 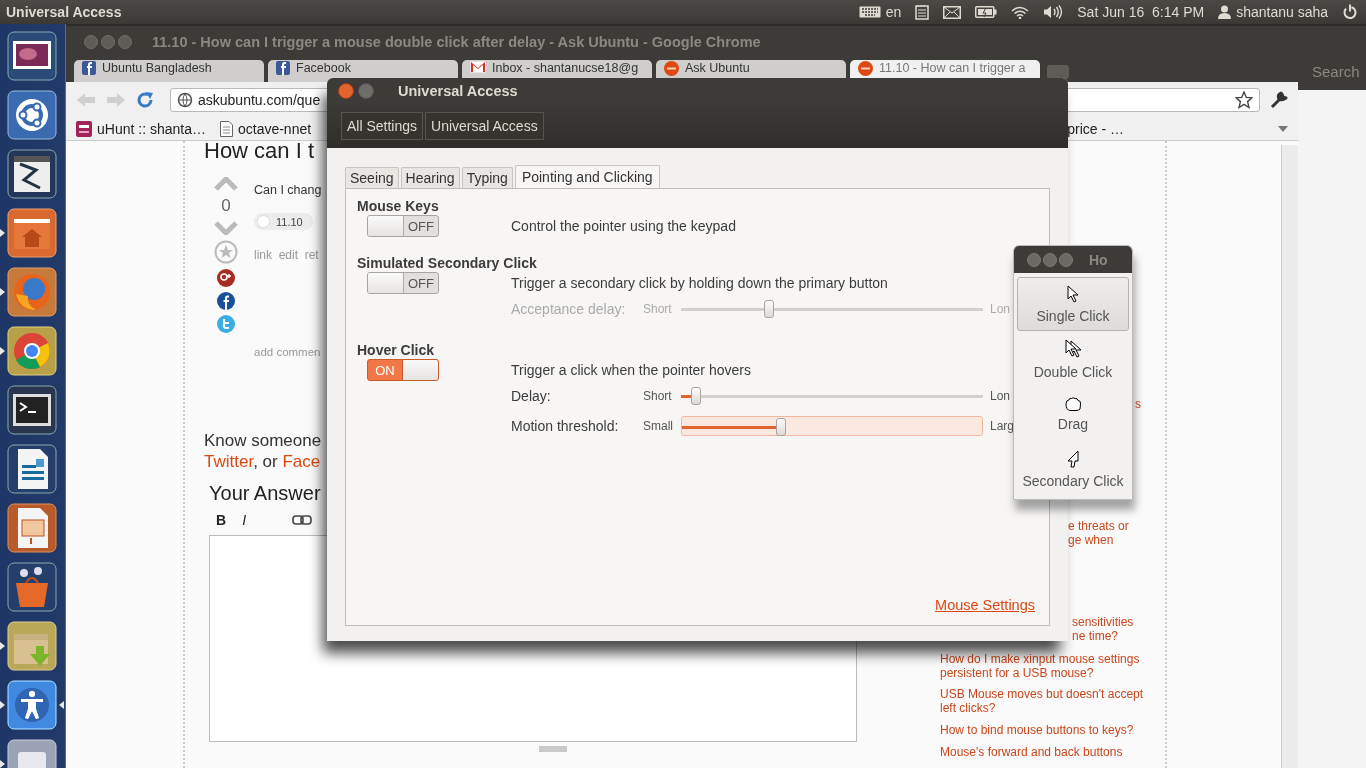 What do you see at coordinates (1073, 469) in the screenshot?
I see `click-type-button: Secondary Click` at bounding box center [1073, 469].